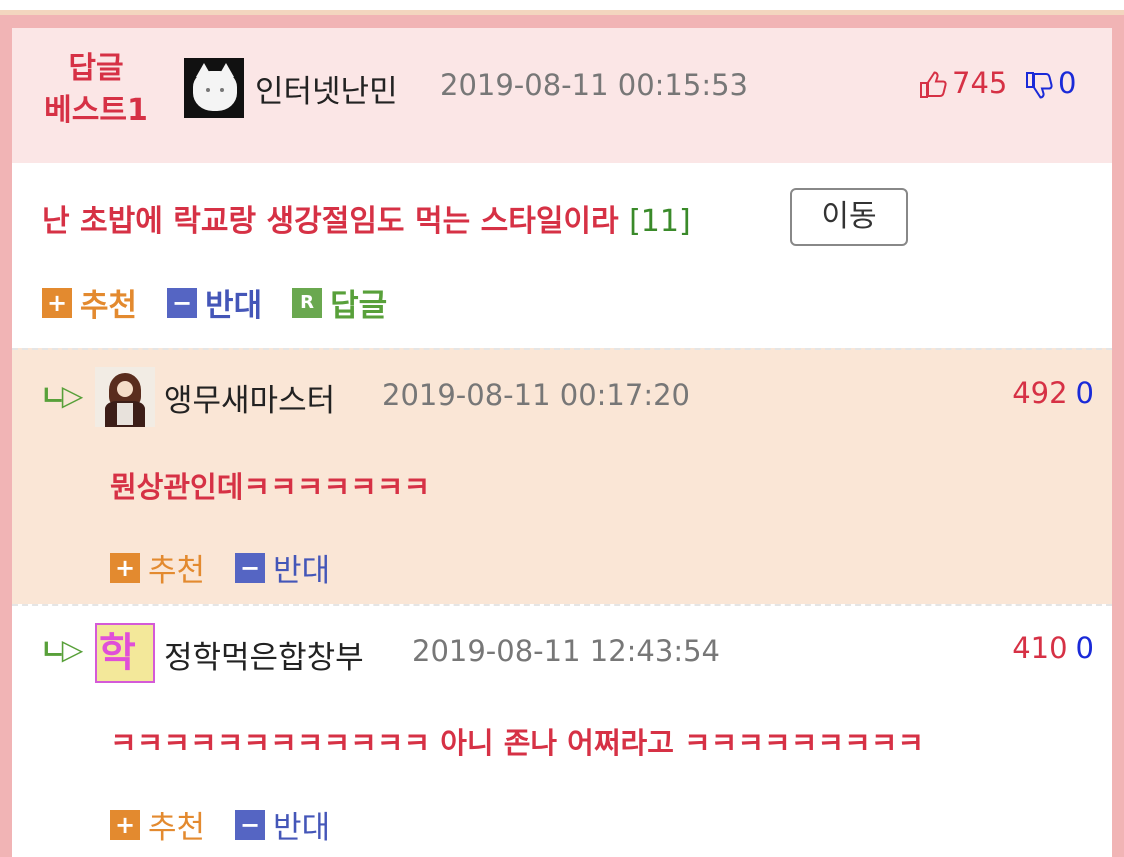 The height and width of the screenshot is (857, 1124). Describe the element at coordinates (96, 90) in the screenshot. I see `best-badge: 답글 베스트1` at that location.